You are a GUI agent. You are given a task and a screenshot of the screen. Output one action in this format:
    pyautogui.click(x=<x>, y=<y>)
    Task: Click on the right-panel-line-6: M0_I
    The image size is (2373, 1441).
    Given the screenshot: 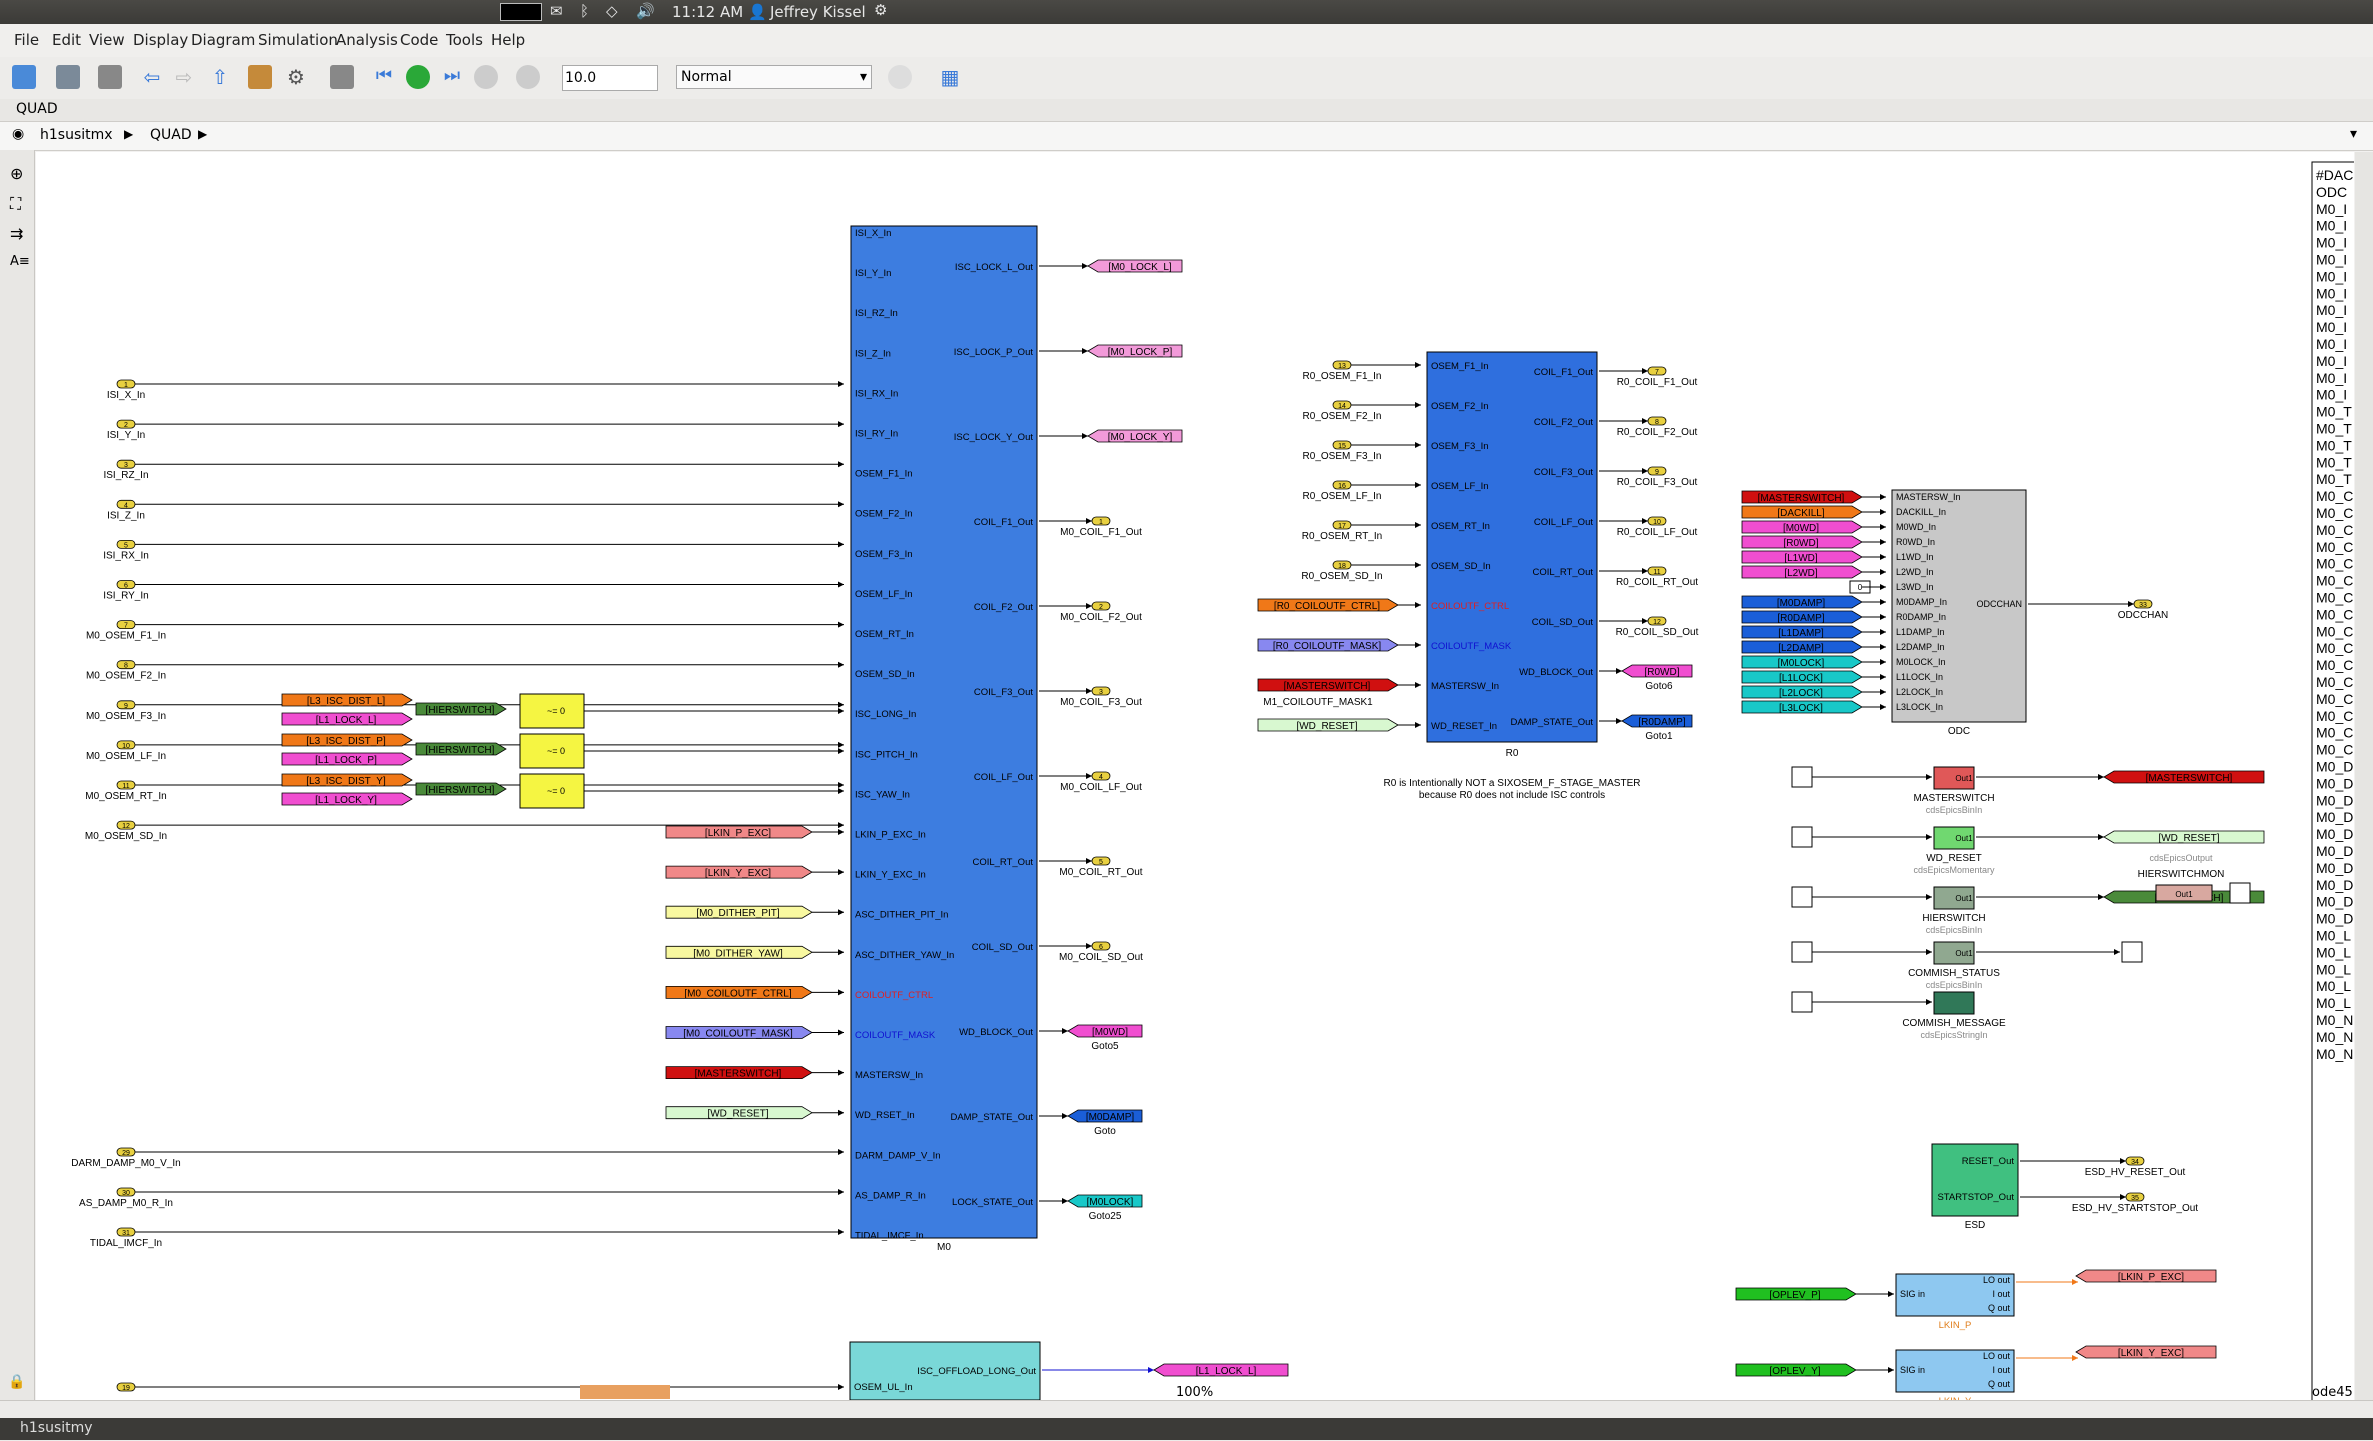 What is the action you would take?
    pyautogui.click(x=2331, y=276)
    